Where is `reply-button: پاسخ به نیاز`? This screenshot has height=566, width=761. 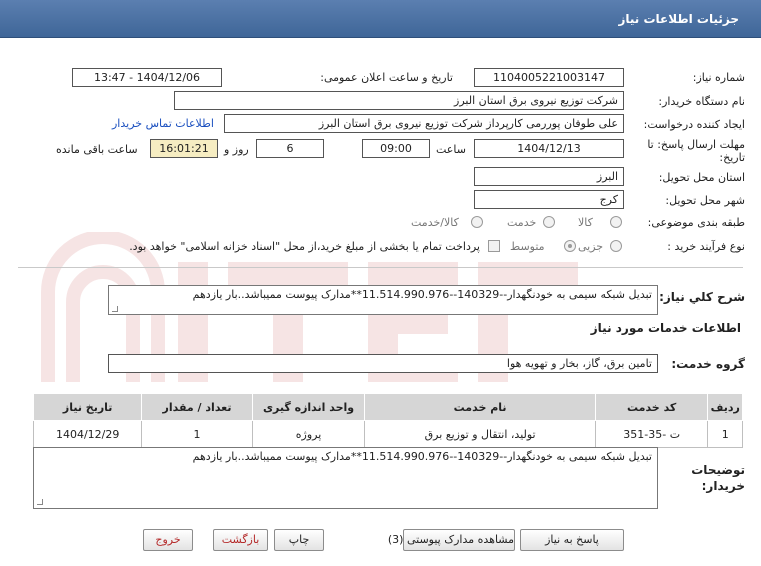 reply-button: پاسخ به نیاز is located at coordinates (572, 540).